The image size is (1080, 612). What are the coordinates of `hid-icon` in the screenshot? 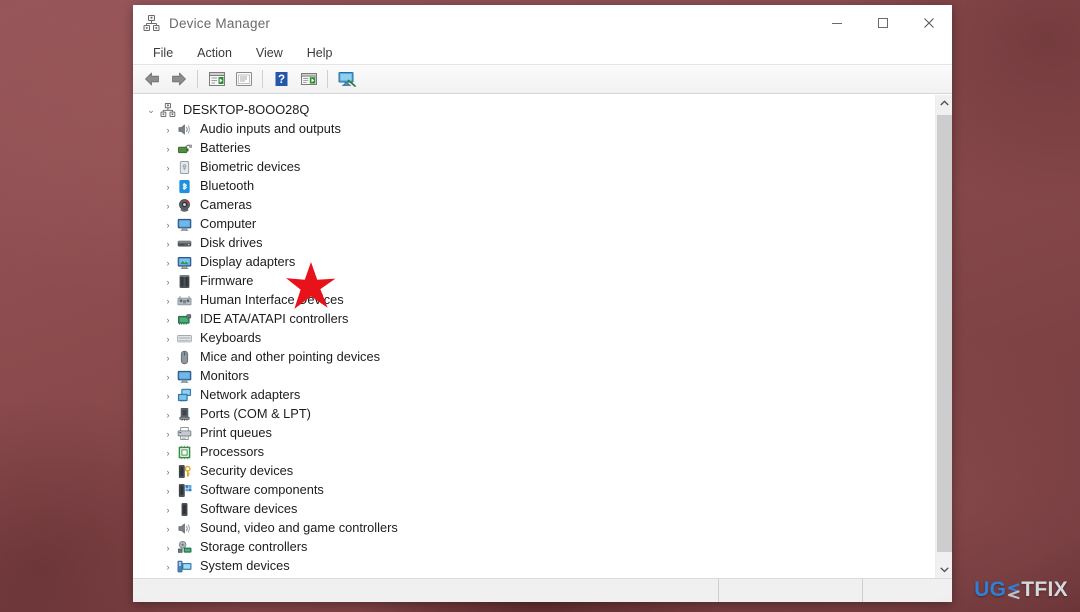 It's located at (184, 301).